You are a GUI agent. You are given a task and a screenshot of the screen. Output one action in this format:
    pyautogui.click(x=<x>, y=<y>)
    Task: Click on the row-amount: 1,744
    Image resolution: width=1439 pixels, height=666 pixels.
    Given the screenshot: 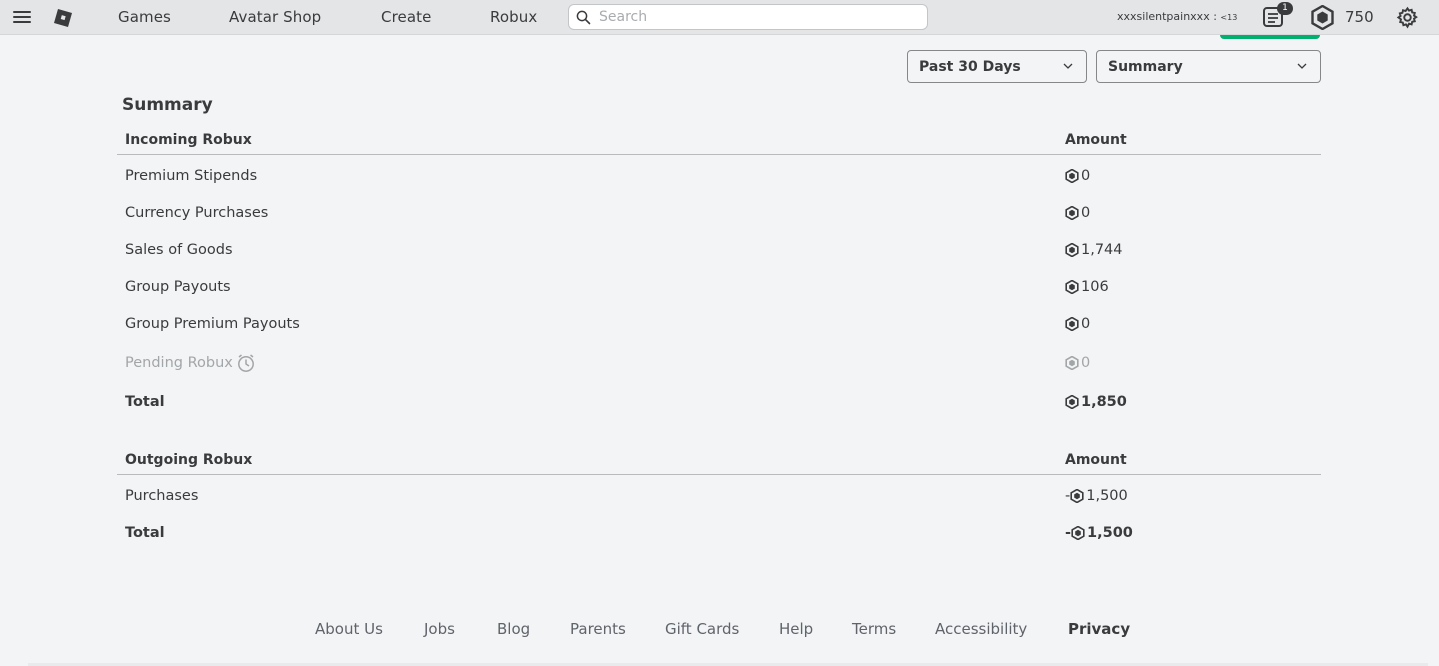 What is the action you would take?
    pyautogui.click(x=1094, y=250)
    